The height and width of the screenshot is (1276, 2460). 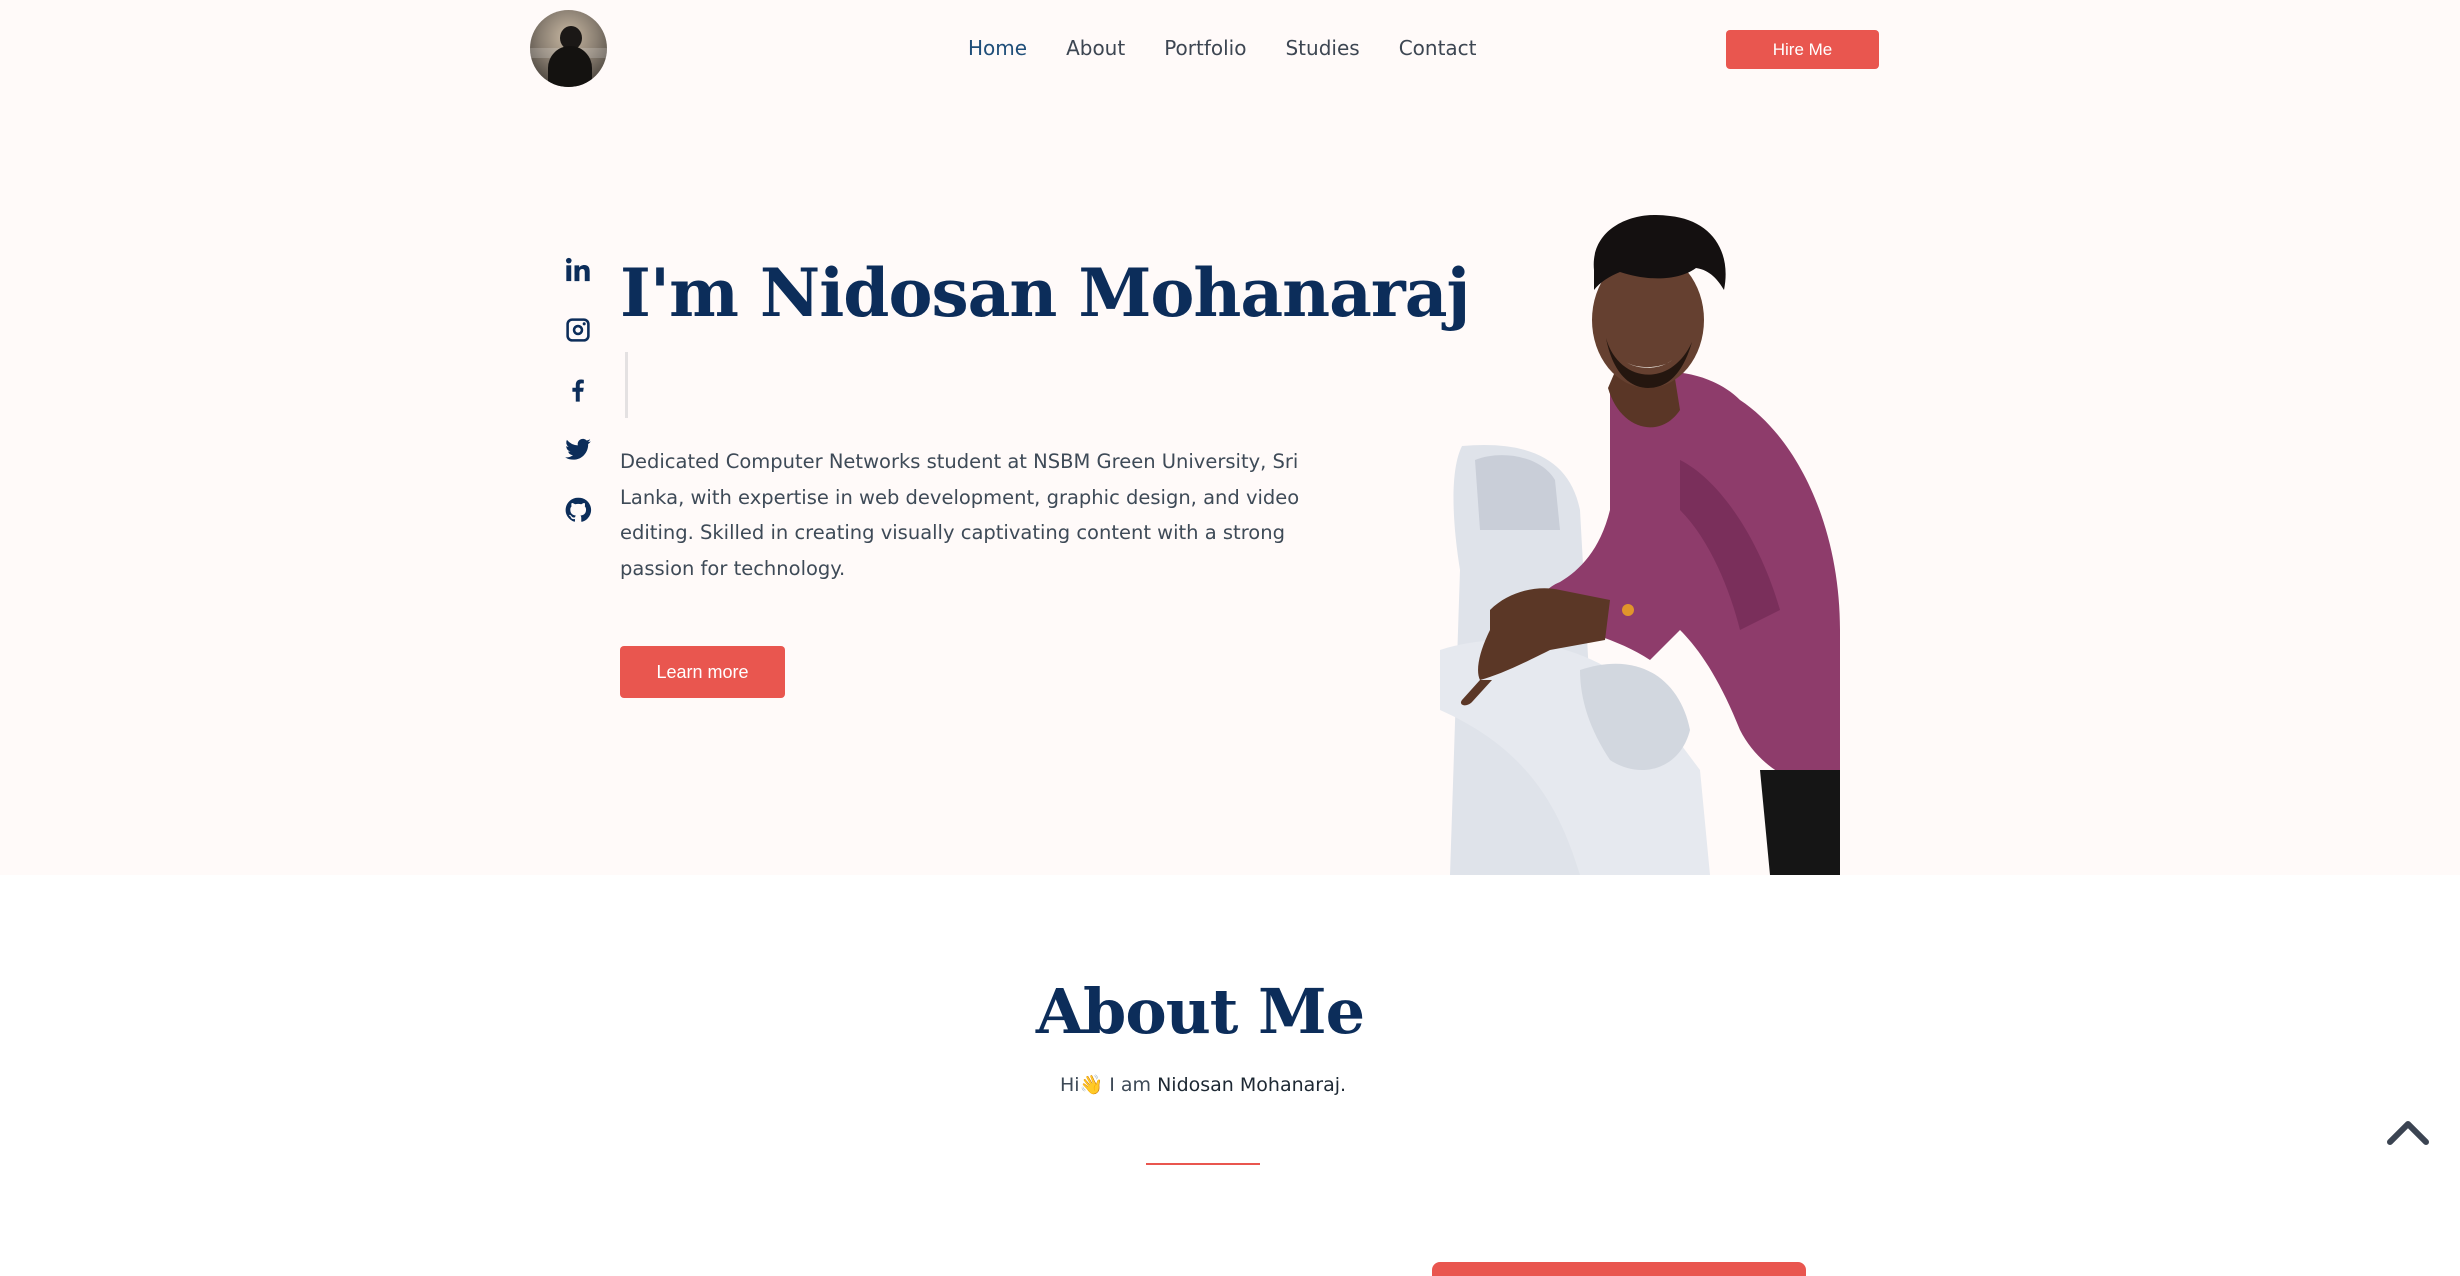 What do you see at coordinates (1045, 293) in the screenshot?
I see `hero-title: I'm Nidosan Mohanaraj` at bounding box center [1045, 293].